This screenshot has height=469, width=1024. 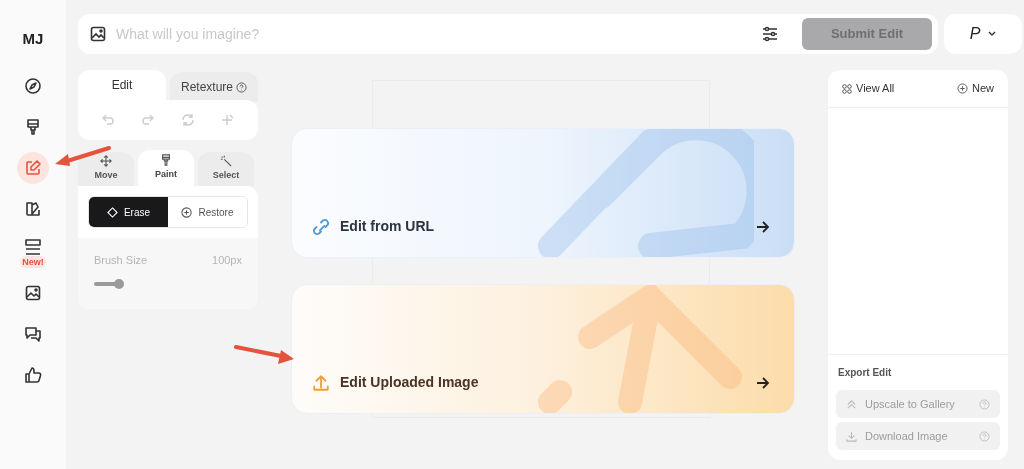 What do you see at coordinates (226, 161) in the screenshot?
I see `magic-wand-icon` at bounding box center [226, 161].